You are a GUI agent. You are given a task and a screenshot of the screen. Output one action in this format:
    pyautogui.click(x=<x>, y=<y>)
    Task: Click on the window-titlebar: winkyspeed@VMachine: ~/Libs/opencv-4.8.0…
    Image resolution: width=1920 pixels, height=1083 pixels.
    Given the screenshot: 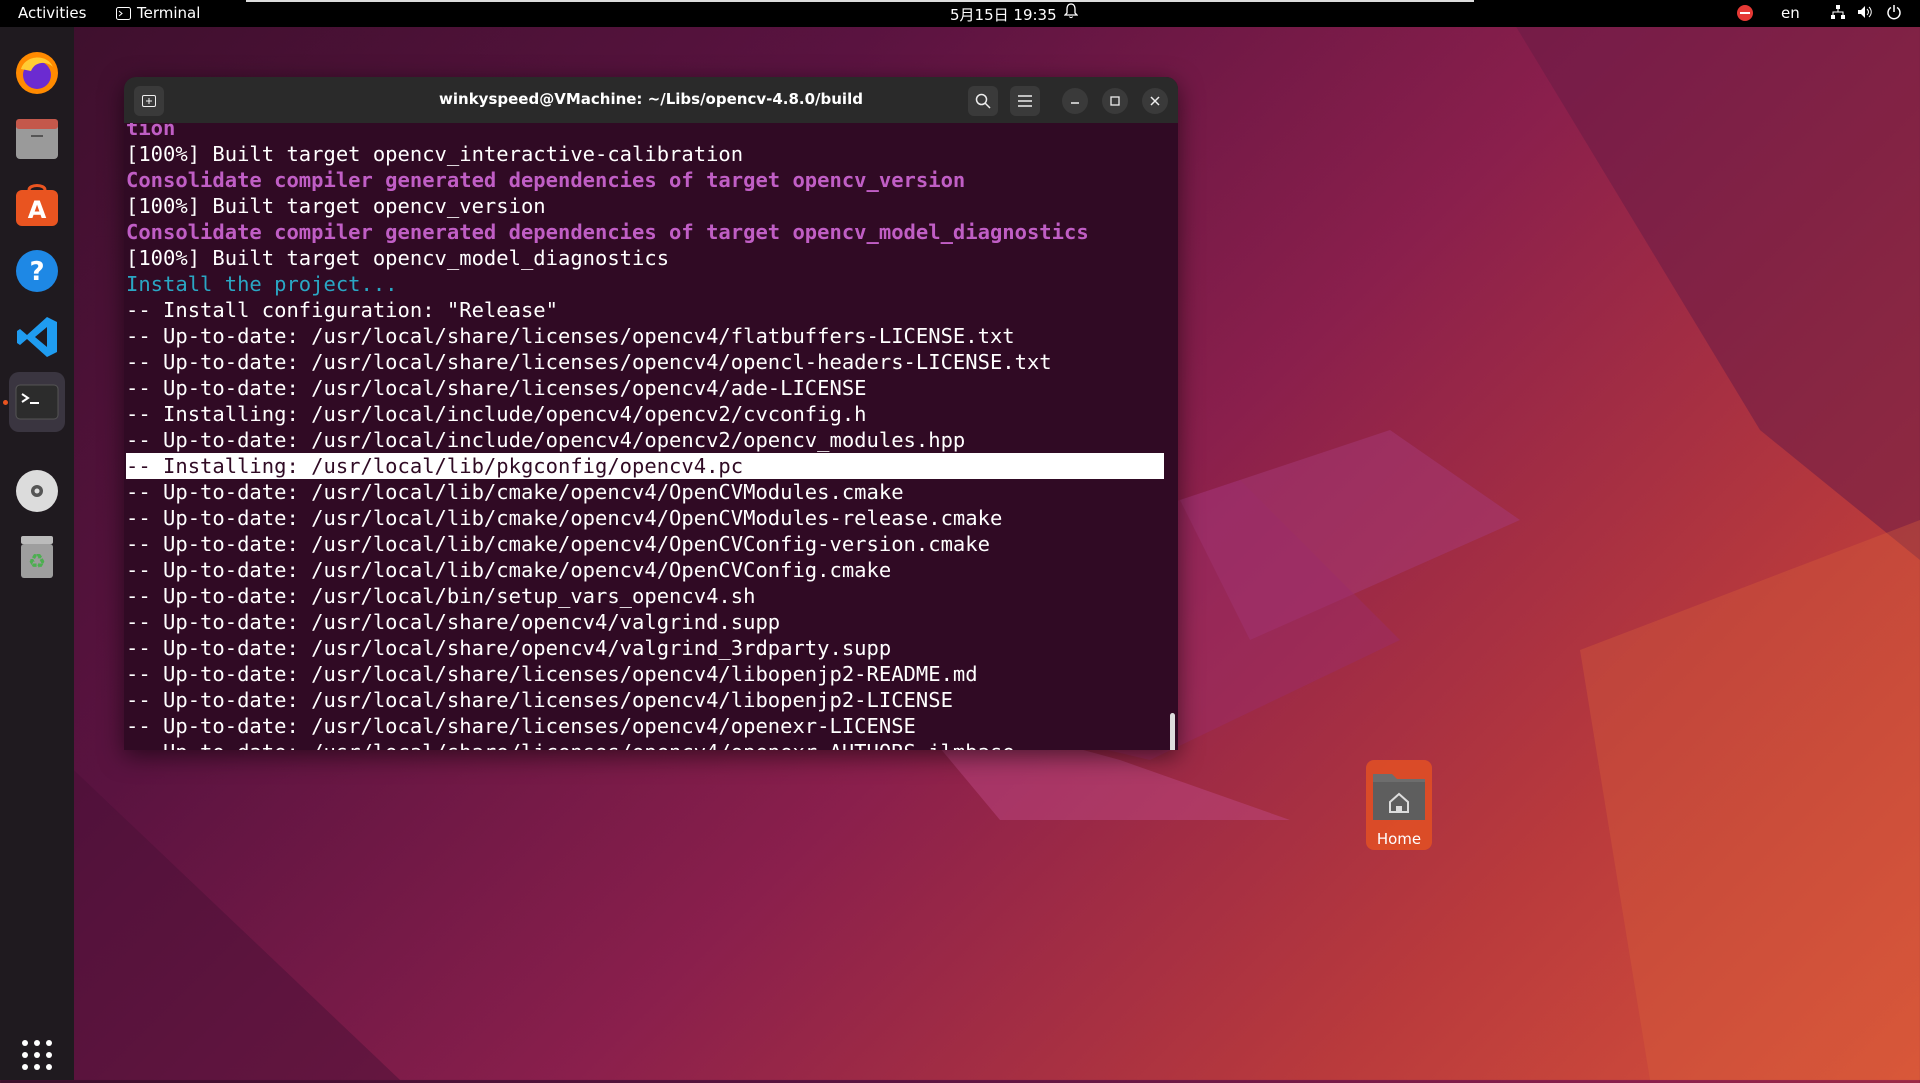 What is the action you would take?
    pyautogui.click(x=651, y=100)
    